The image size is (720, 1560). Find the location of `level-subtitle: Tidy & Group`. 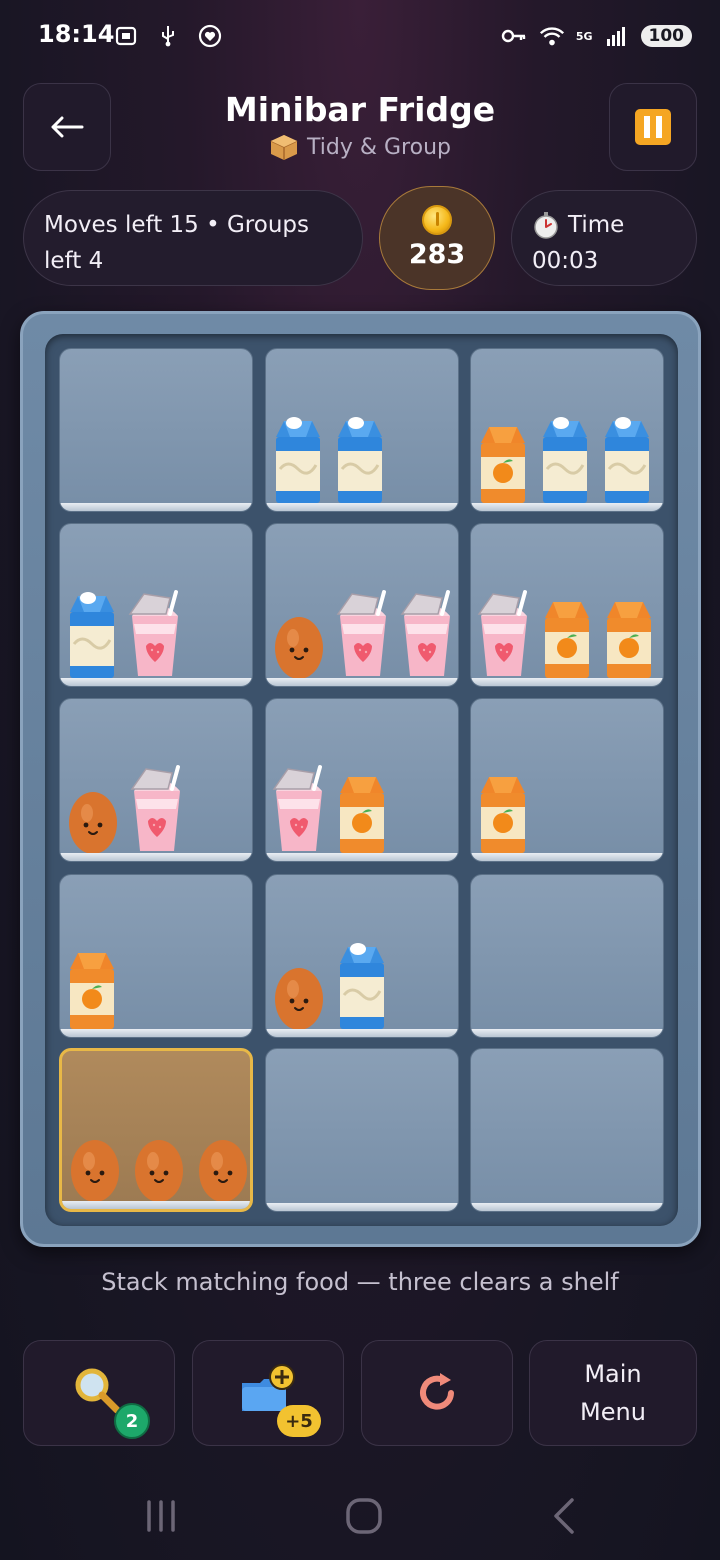

level-subtitle: Tidy & Group is located at coordinates (360, 147).